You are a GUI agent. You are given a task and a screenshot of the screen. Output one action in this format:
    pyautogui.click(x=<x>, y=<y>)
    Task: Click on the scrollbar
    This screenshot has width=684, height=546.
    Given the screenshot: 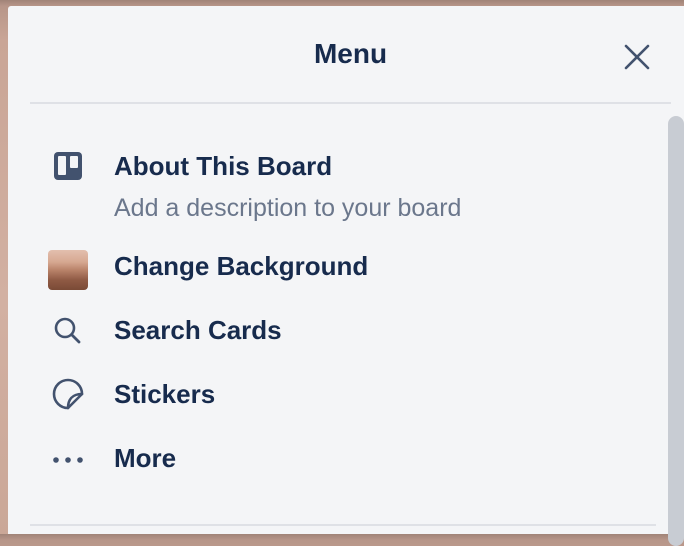 What is the action you would take?
    pyautogui.click(x=676, y=331)
    